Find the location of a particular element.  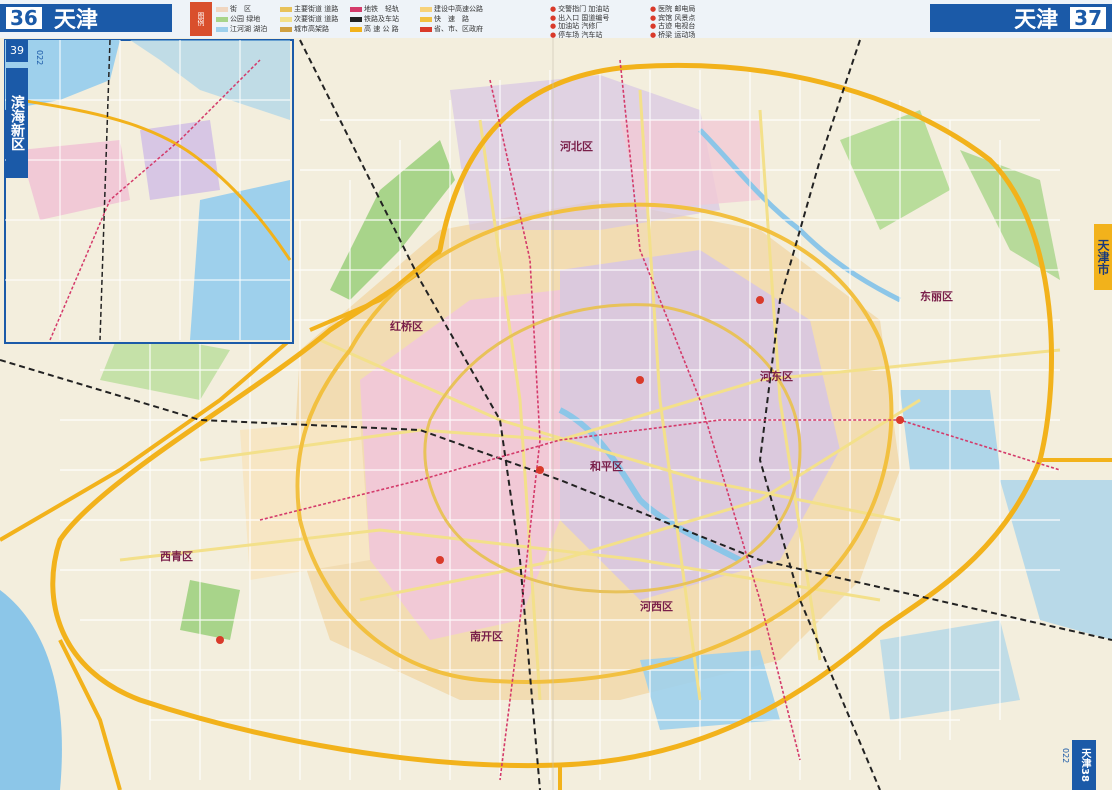

legend-label: 次要街道 道路 is located at coordinates (316, 19).